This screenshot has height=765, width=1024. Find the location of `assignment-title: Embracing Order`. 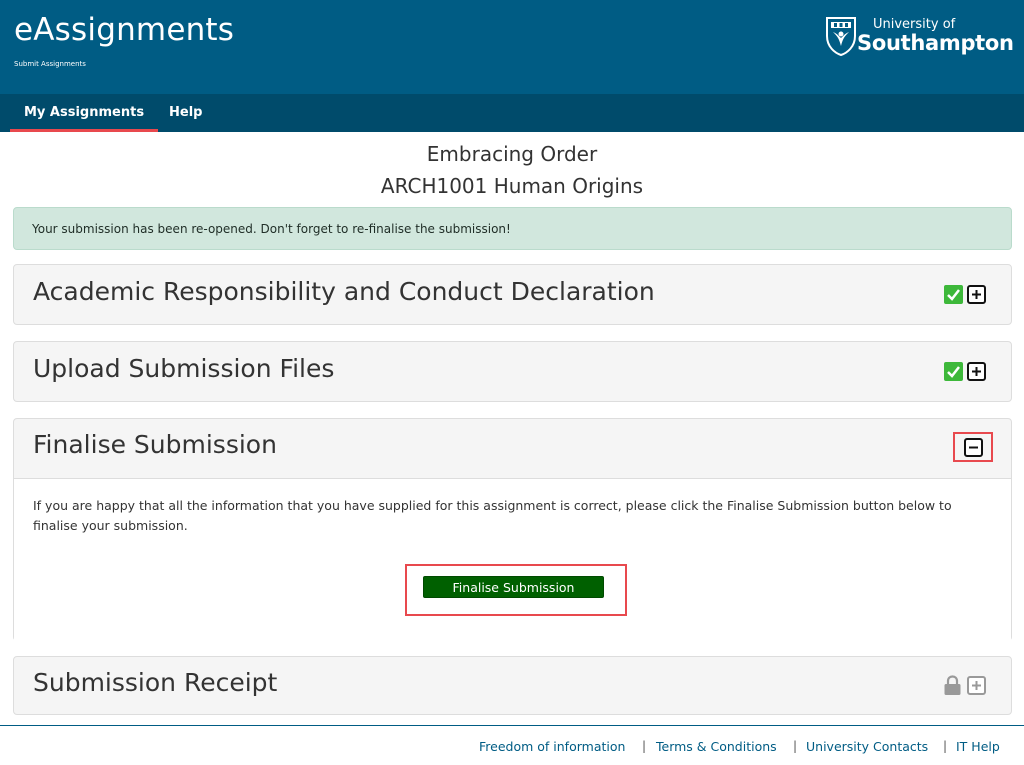

assignment-title: Embracing Order is located at coordinates (512, 154).